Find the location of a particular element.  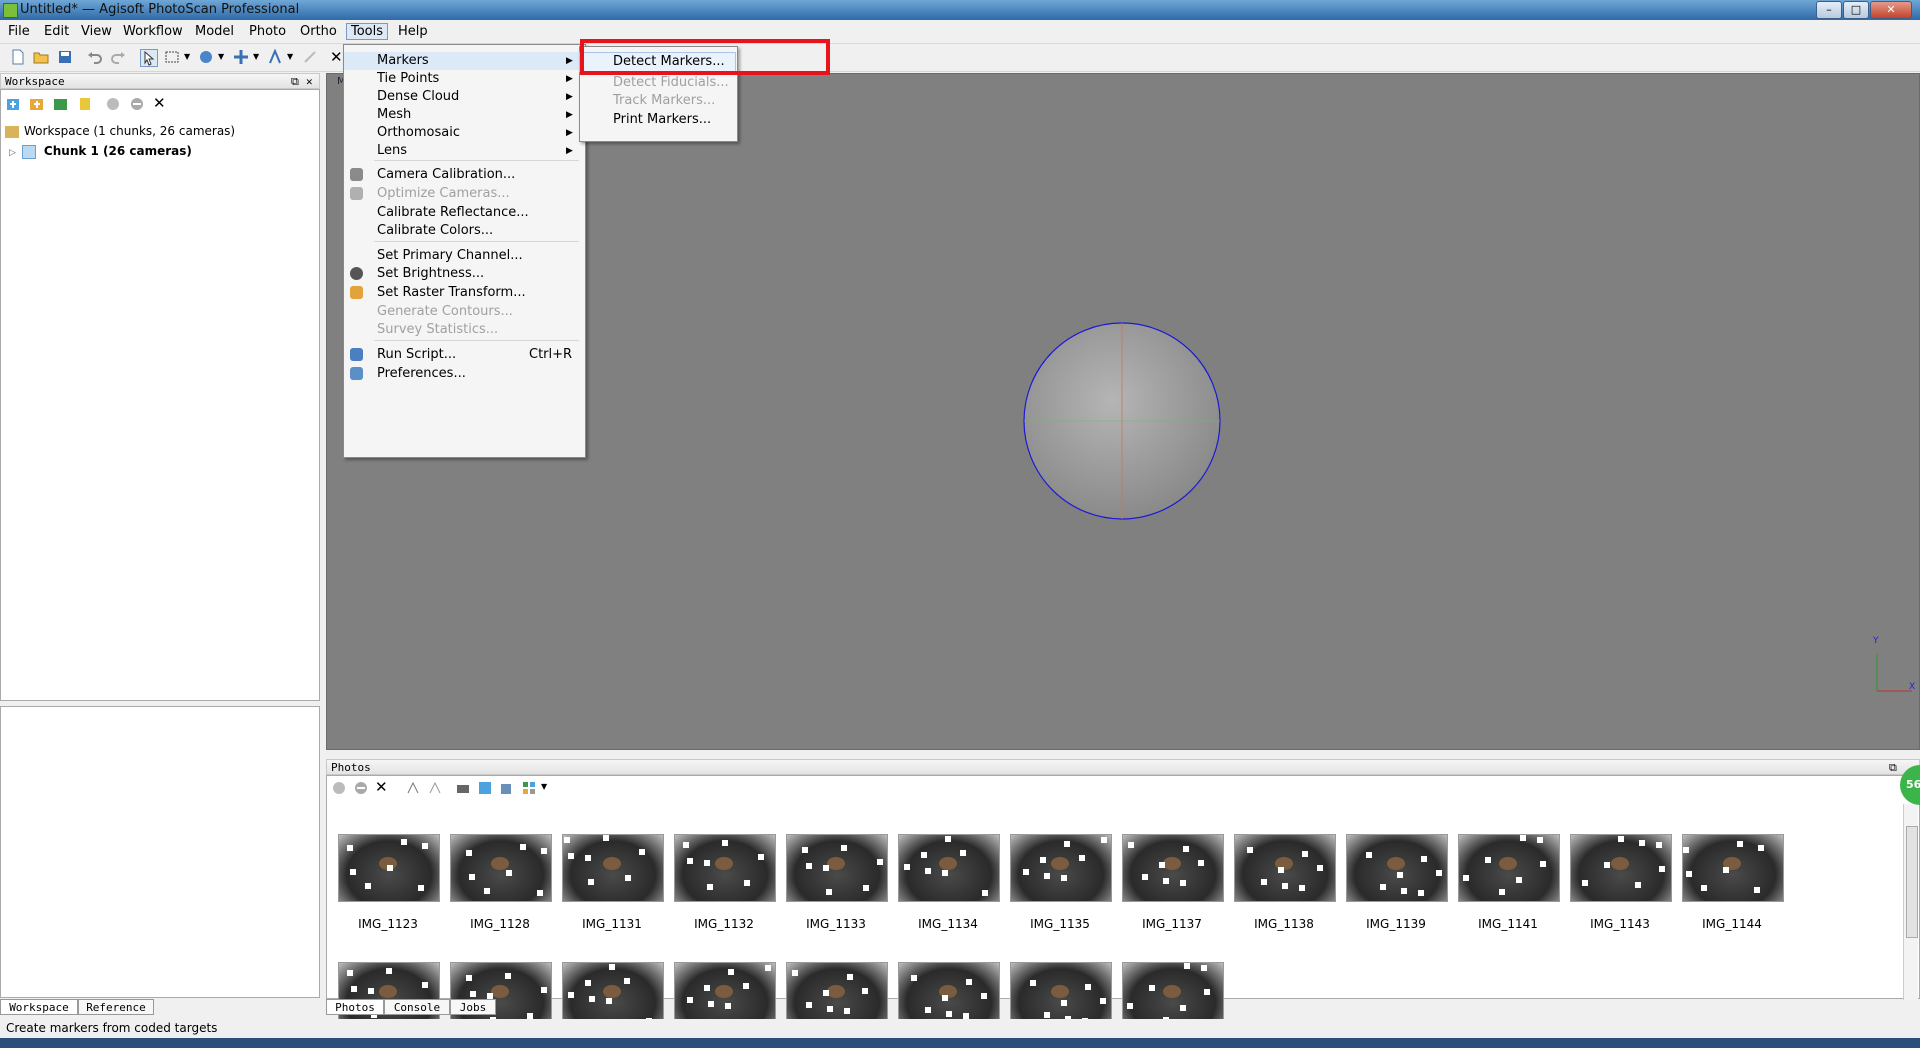

tools-menu-item-run-script: Run Script... Ctrl+R is located at coordinates (463, 355).